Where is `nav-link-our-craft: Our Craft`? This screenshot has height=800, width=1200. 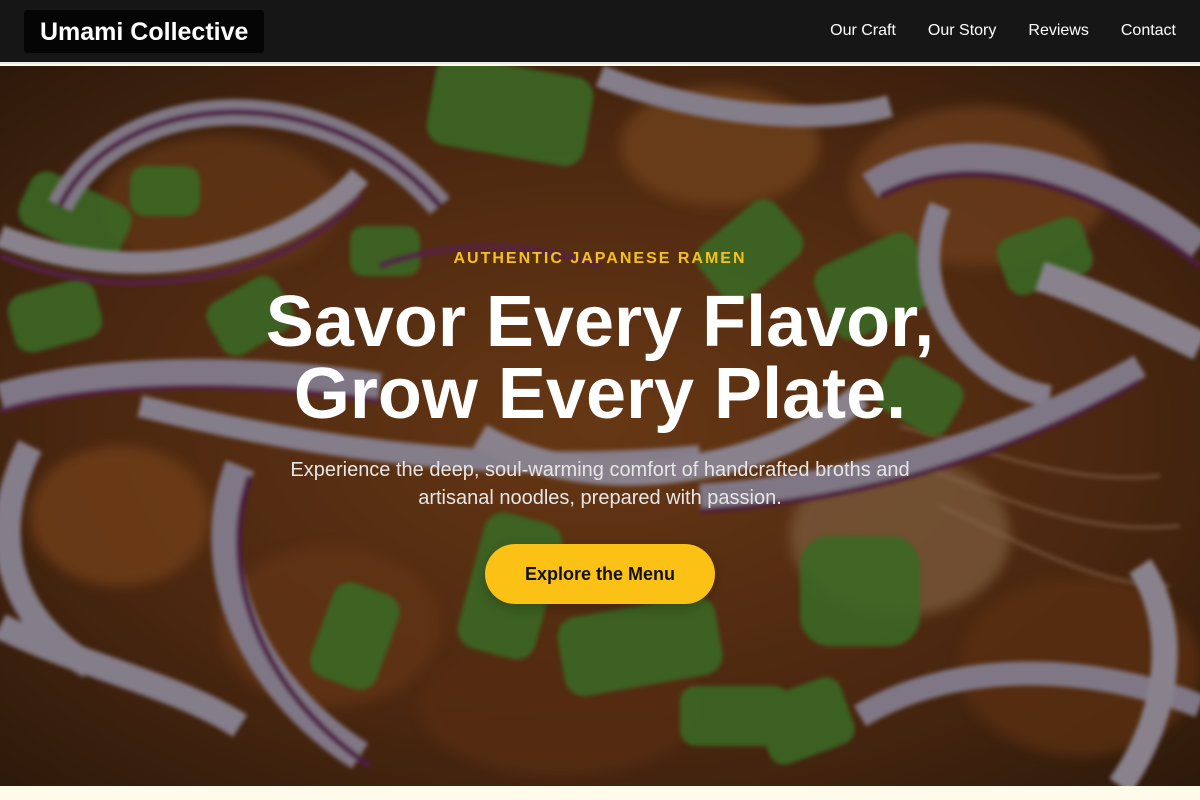
nav-link-our-craft: Our Craft is located at coordinates (863, 31).